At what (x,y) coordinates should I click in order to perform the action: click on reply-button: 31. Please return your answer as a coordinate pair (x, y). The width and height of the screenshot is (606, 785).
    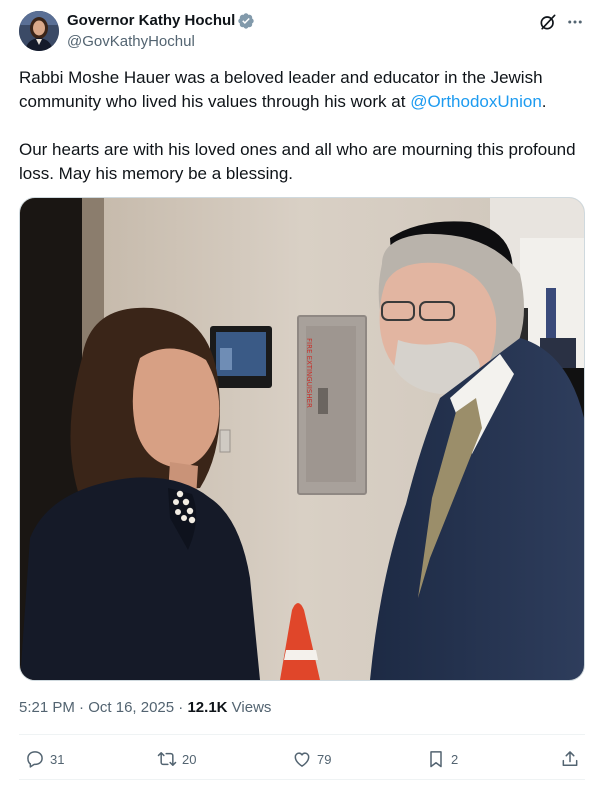
    Looking at the image, I should click on (44, 759).